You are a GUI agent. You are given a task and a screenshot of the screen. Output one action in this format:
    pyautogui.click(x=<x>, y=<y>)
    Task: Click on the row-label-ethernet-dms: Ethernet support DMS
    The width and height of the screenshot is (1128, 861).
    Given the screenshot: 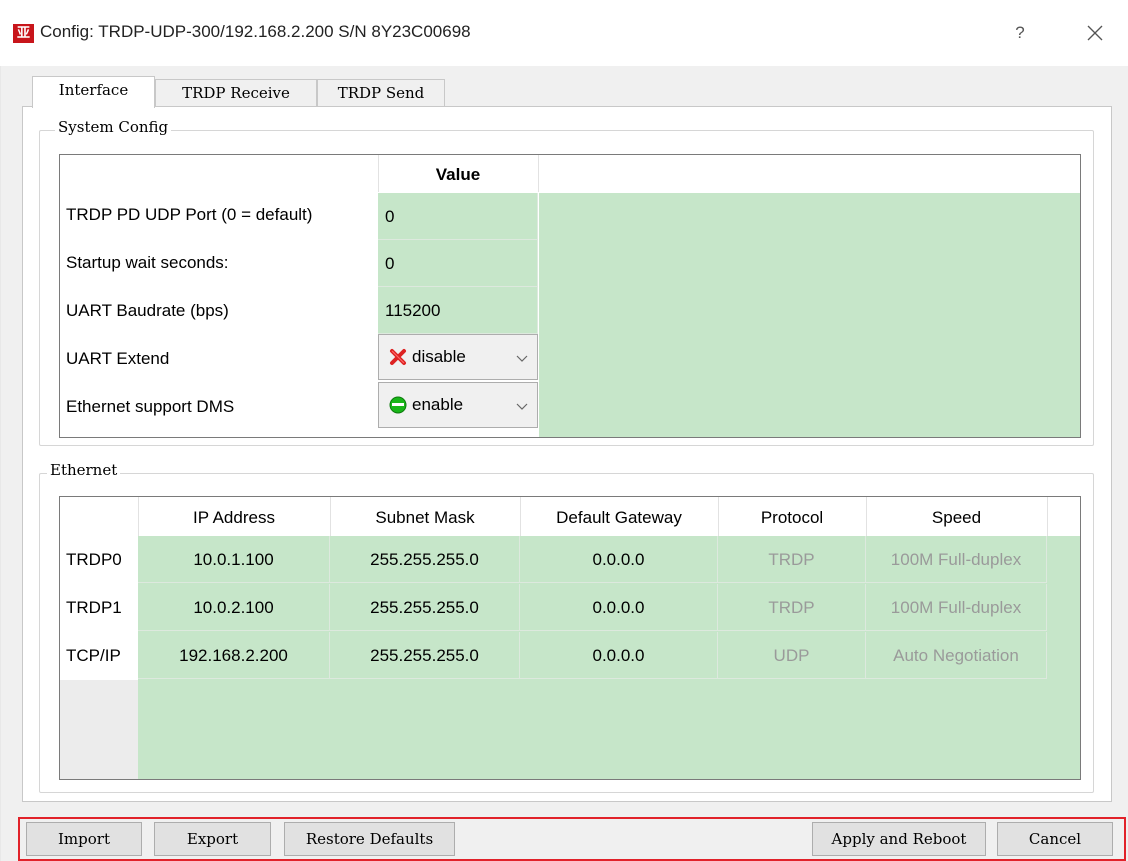 What is the action you would take?
    pyautogui.click(x=150, y=406)
    